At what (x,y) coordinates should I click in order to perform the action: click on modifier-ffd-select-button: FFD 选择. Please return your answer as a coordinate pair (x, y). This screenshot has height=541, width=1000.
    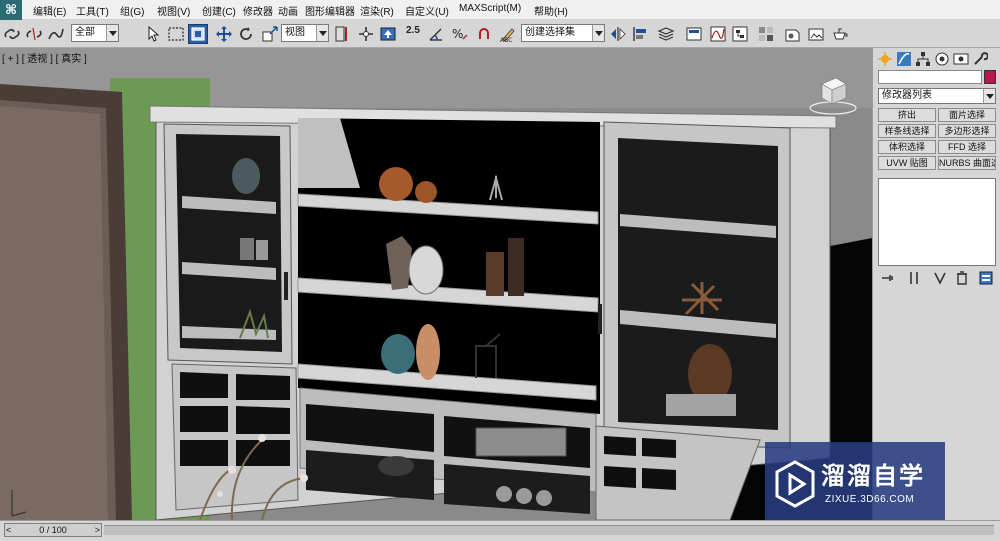
    Looking at the image, I should click on (967, 147).